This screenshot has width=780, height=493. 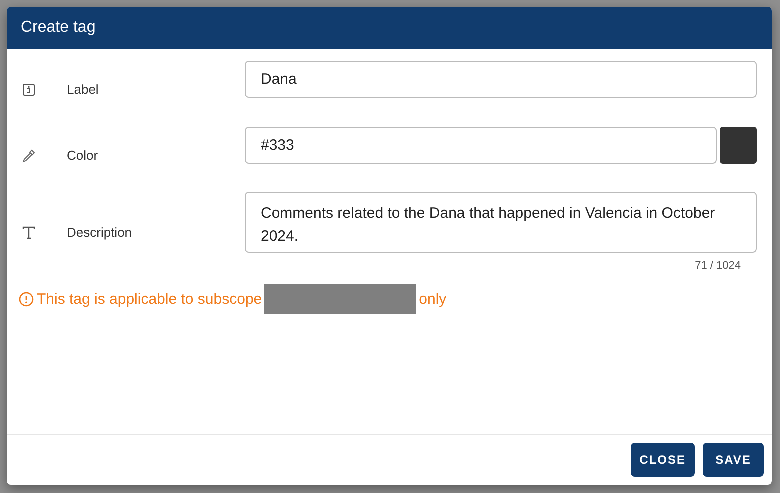 What do you see at coordinates (501, 79) in the screenshot?
I see `label-field: Dana` at bounding box center [501, 79].